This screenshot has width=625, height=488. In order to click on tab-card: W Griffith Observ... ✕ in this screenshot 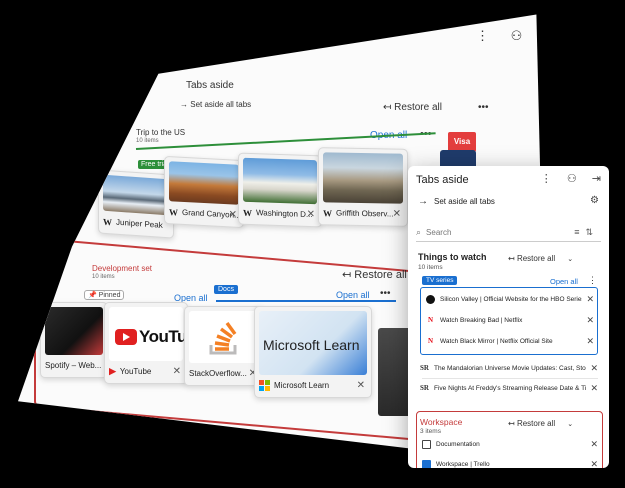, I will do `click(363, 187)`.